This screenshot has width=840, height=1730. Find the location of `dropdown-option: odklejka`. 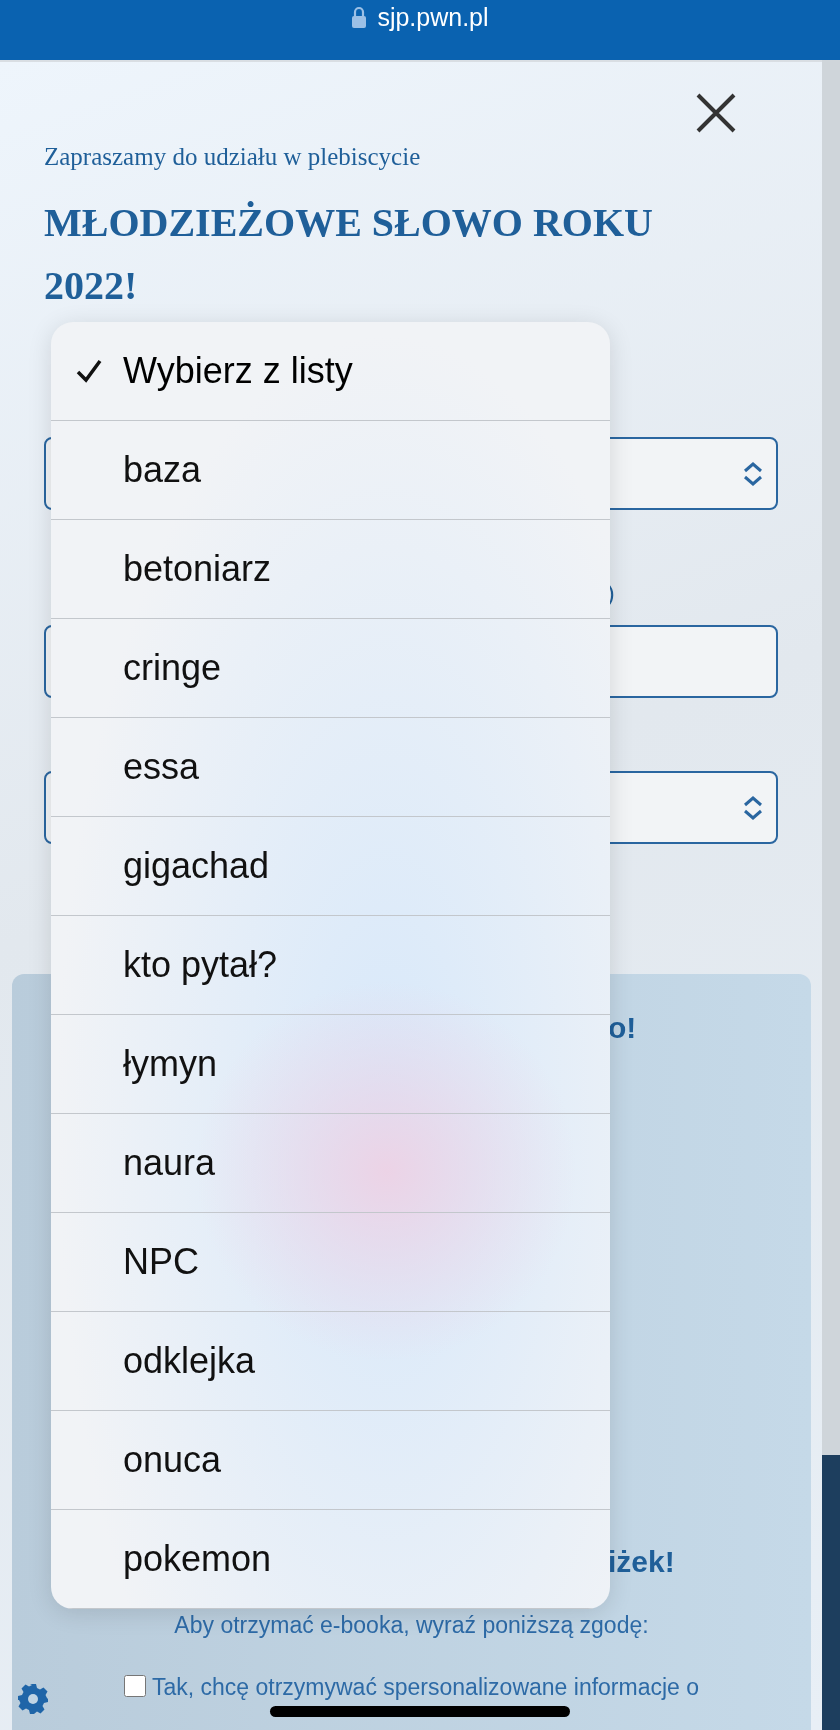

dropdown-option: odklejka is located at coordinates (330, 1361).